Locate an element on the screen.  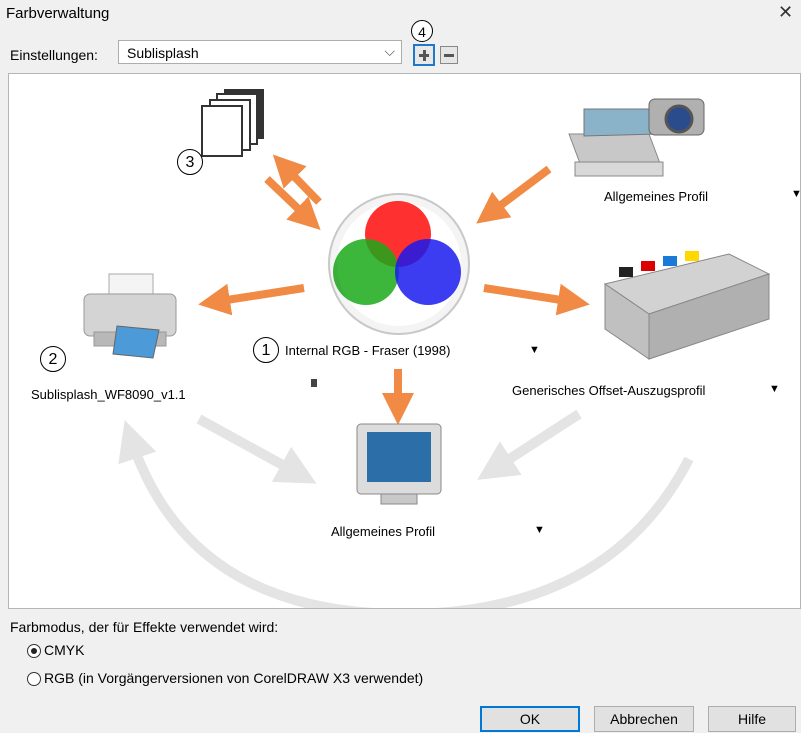
ok-button: OK is located at coordinates (530, 719).